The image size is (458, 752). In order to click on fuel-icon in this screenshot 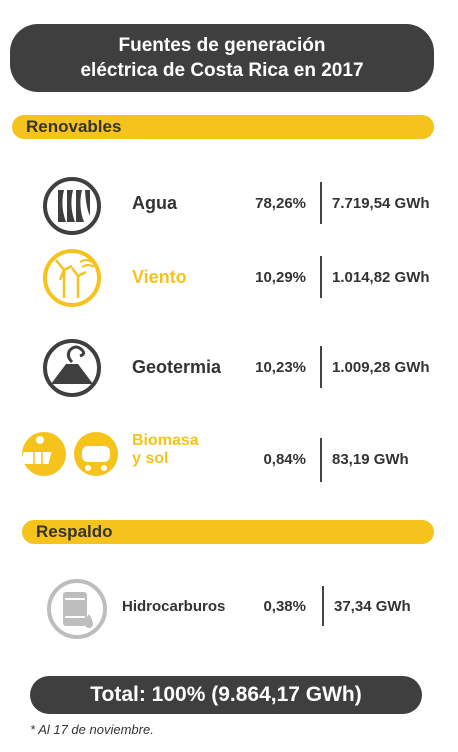, I will do `click(77, 609)`.